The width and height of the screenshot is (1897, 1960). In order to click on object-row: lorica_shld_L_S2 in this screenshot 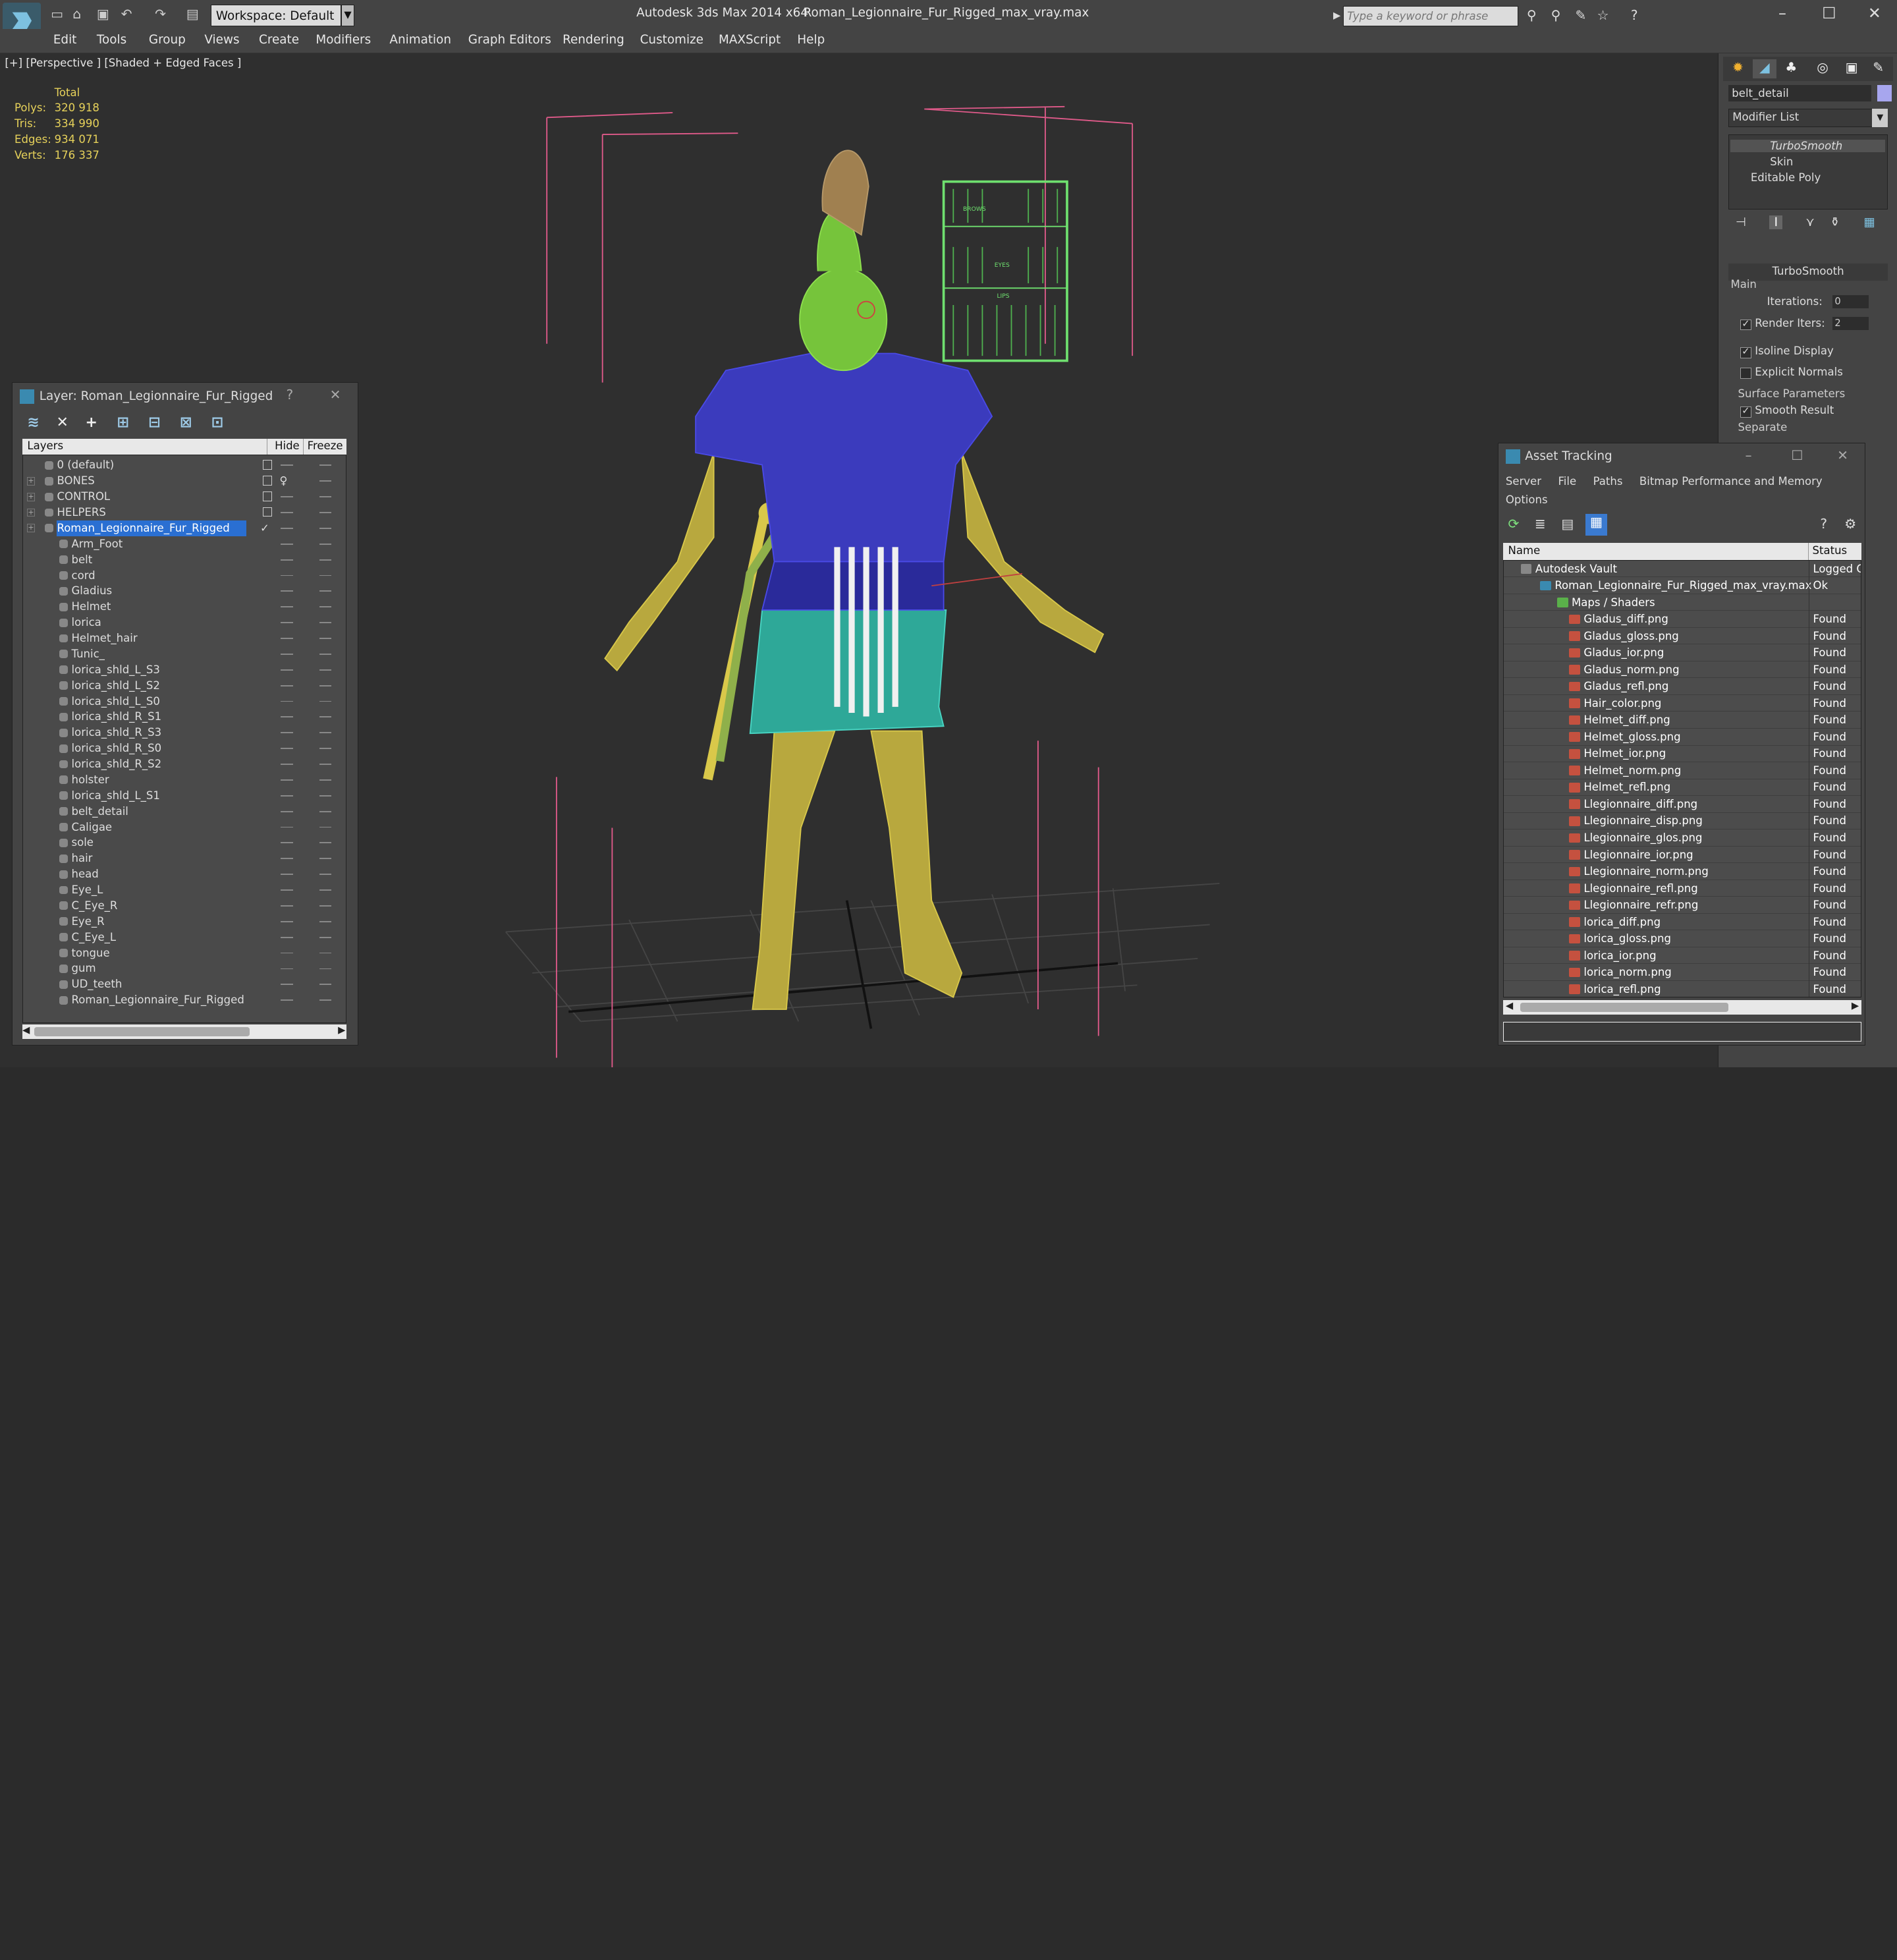, I will do `click(185, 686)`.